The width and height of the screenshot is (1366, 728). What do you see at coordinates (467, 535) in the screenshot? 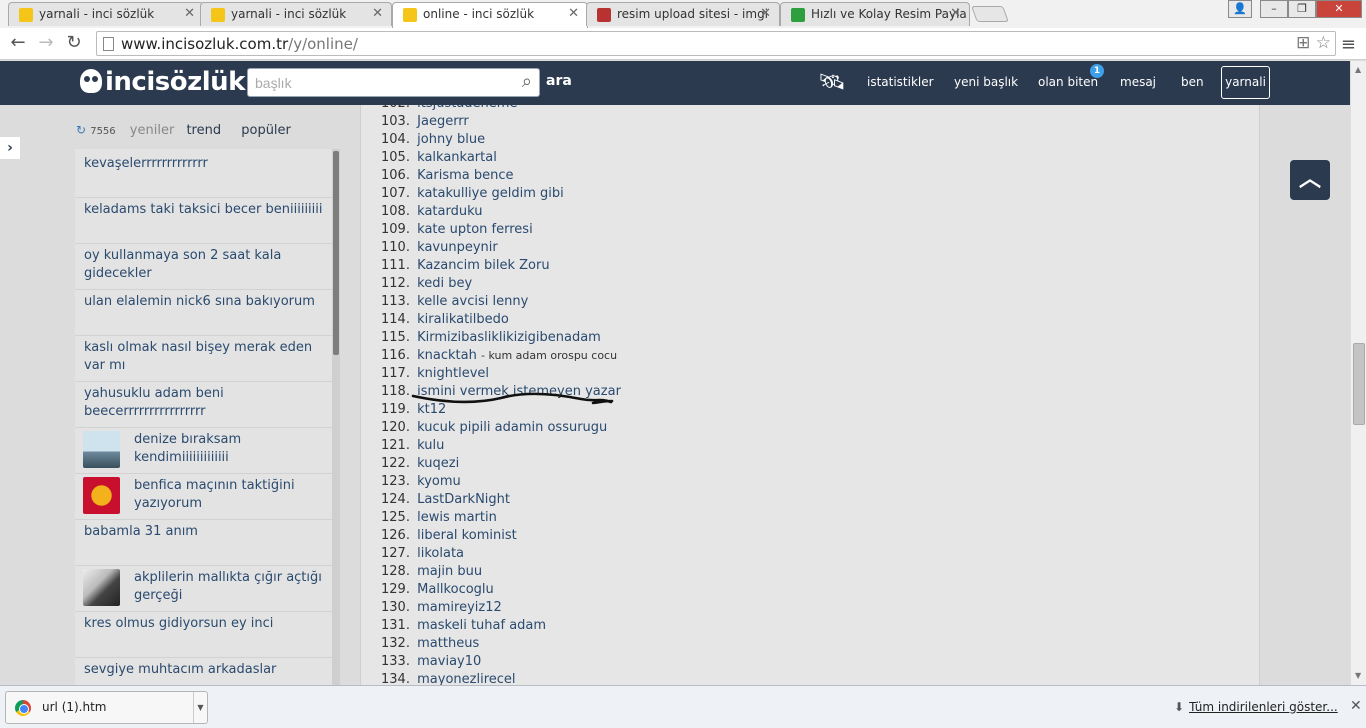
I see `user-nick-link: liberal kominist` at bounding box center [467, 535].